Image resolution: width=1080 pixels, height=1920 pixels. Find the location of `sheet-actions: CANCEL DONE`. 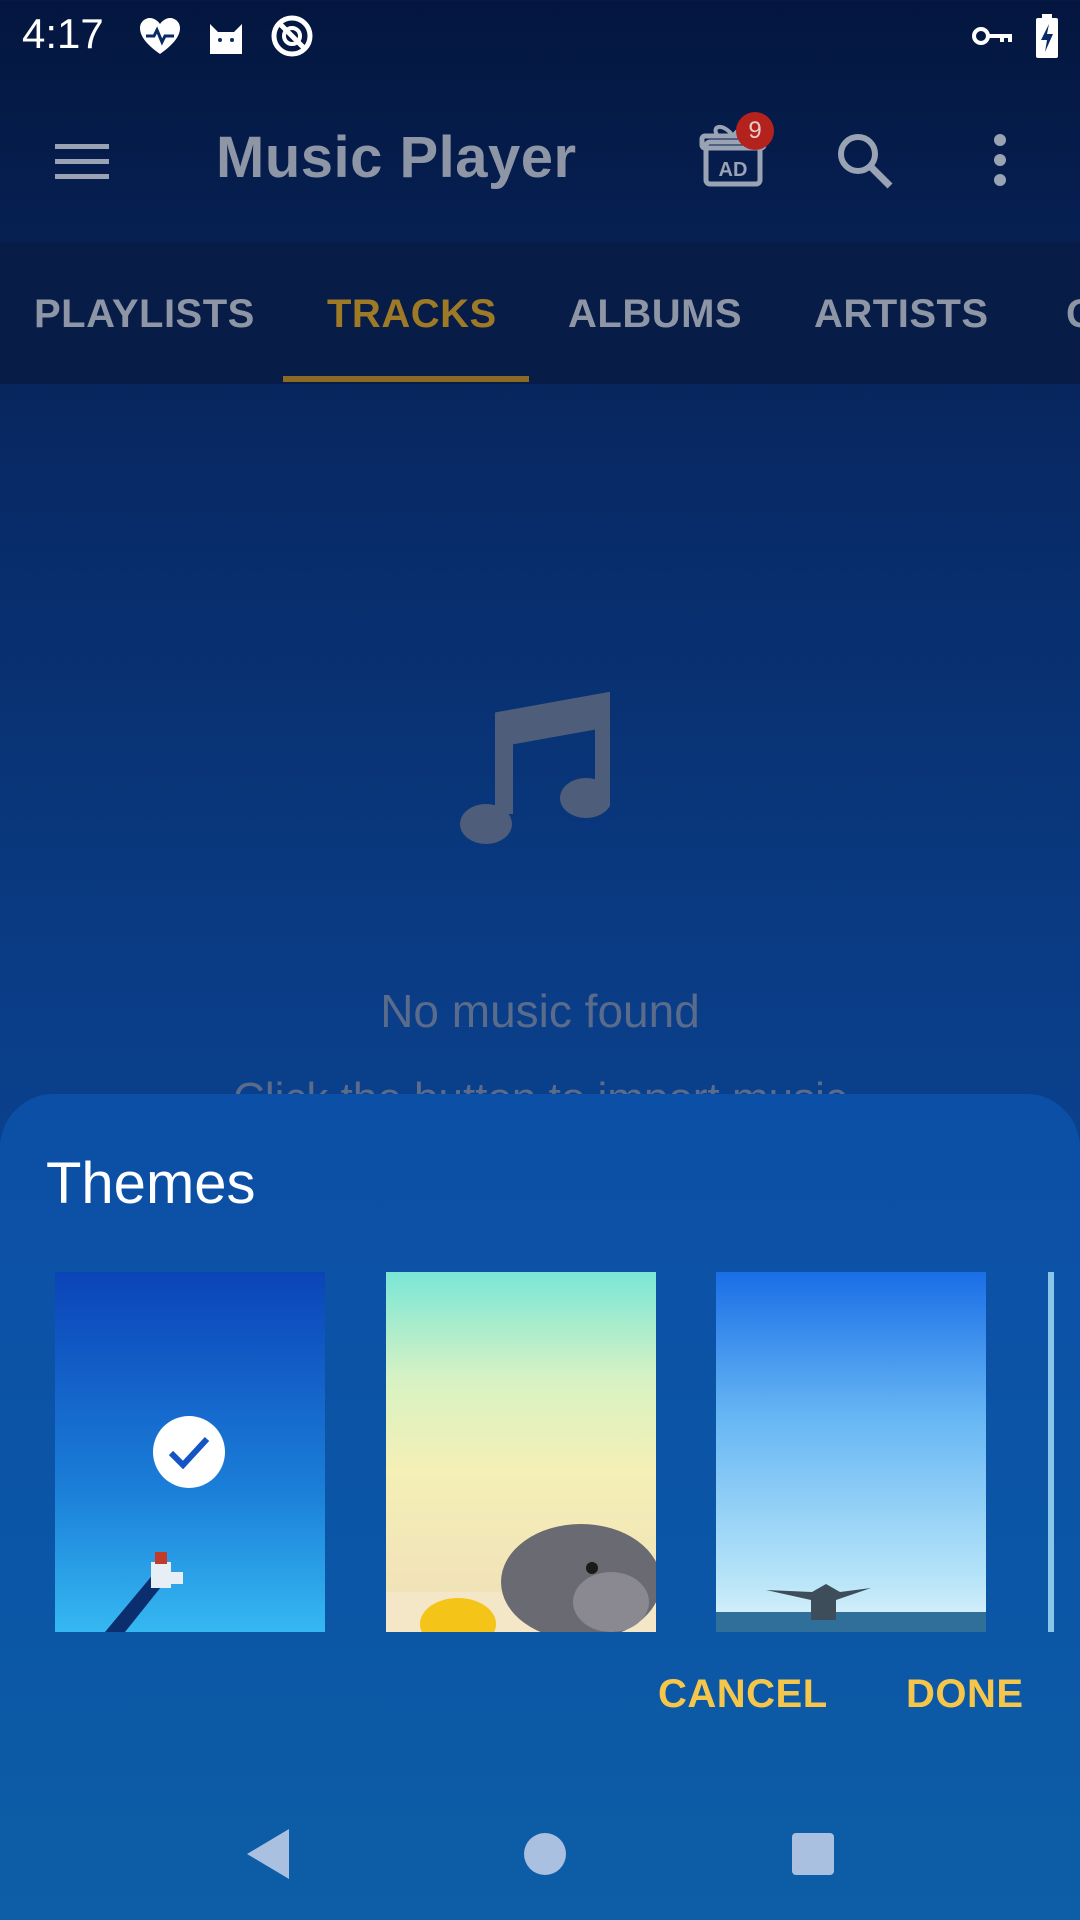

sheet-actions: CANCEL DONE is located at coordinates (540, 1712).